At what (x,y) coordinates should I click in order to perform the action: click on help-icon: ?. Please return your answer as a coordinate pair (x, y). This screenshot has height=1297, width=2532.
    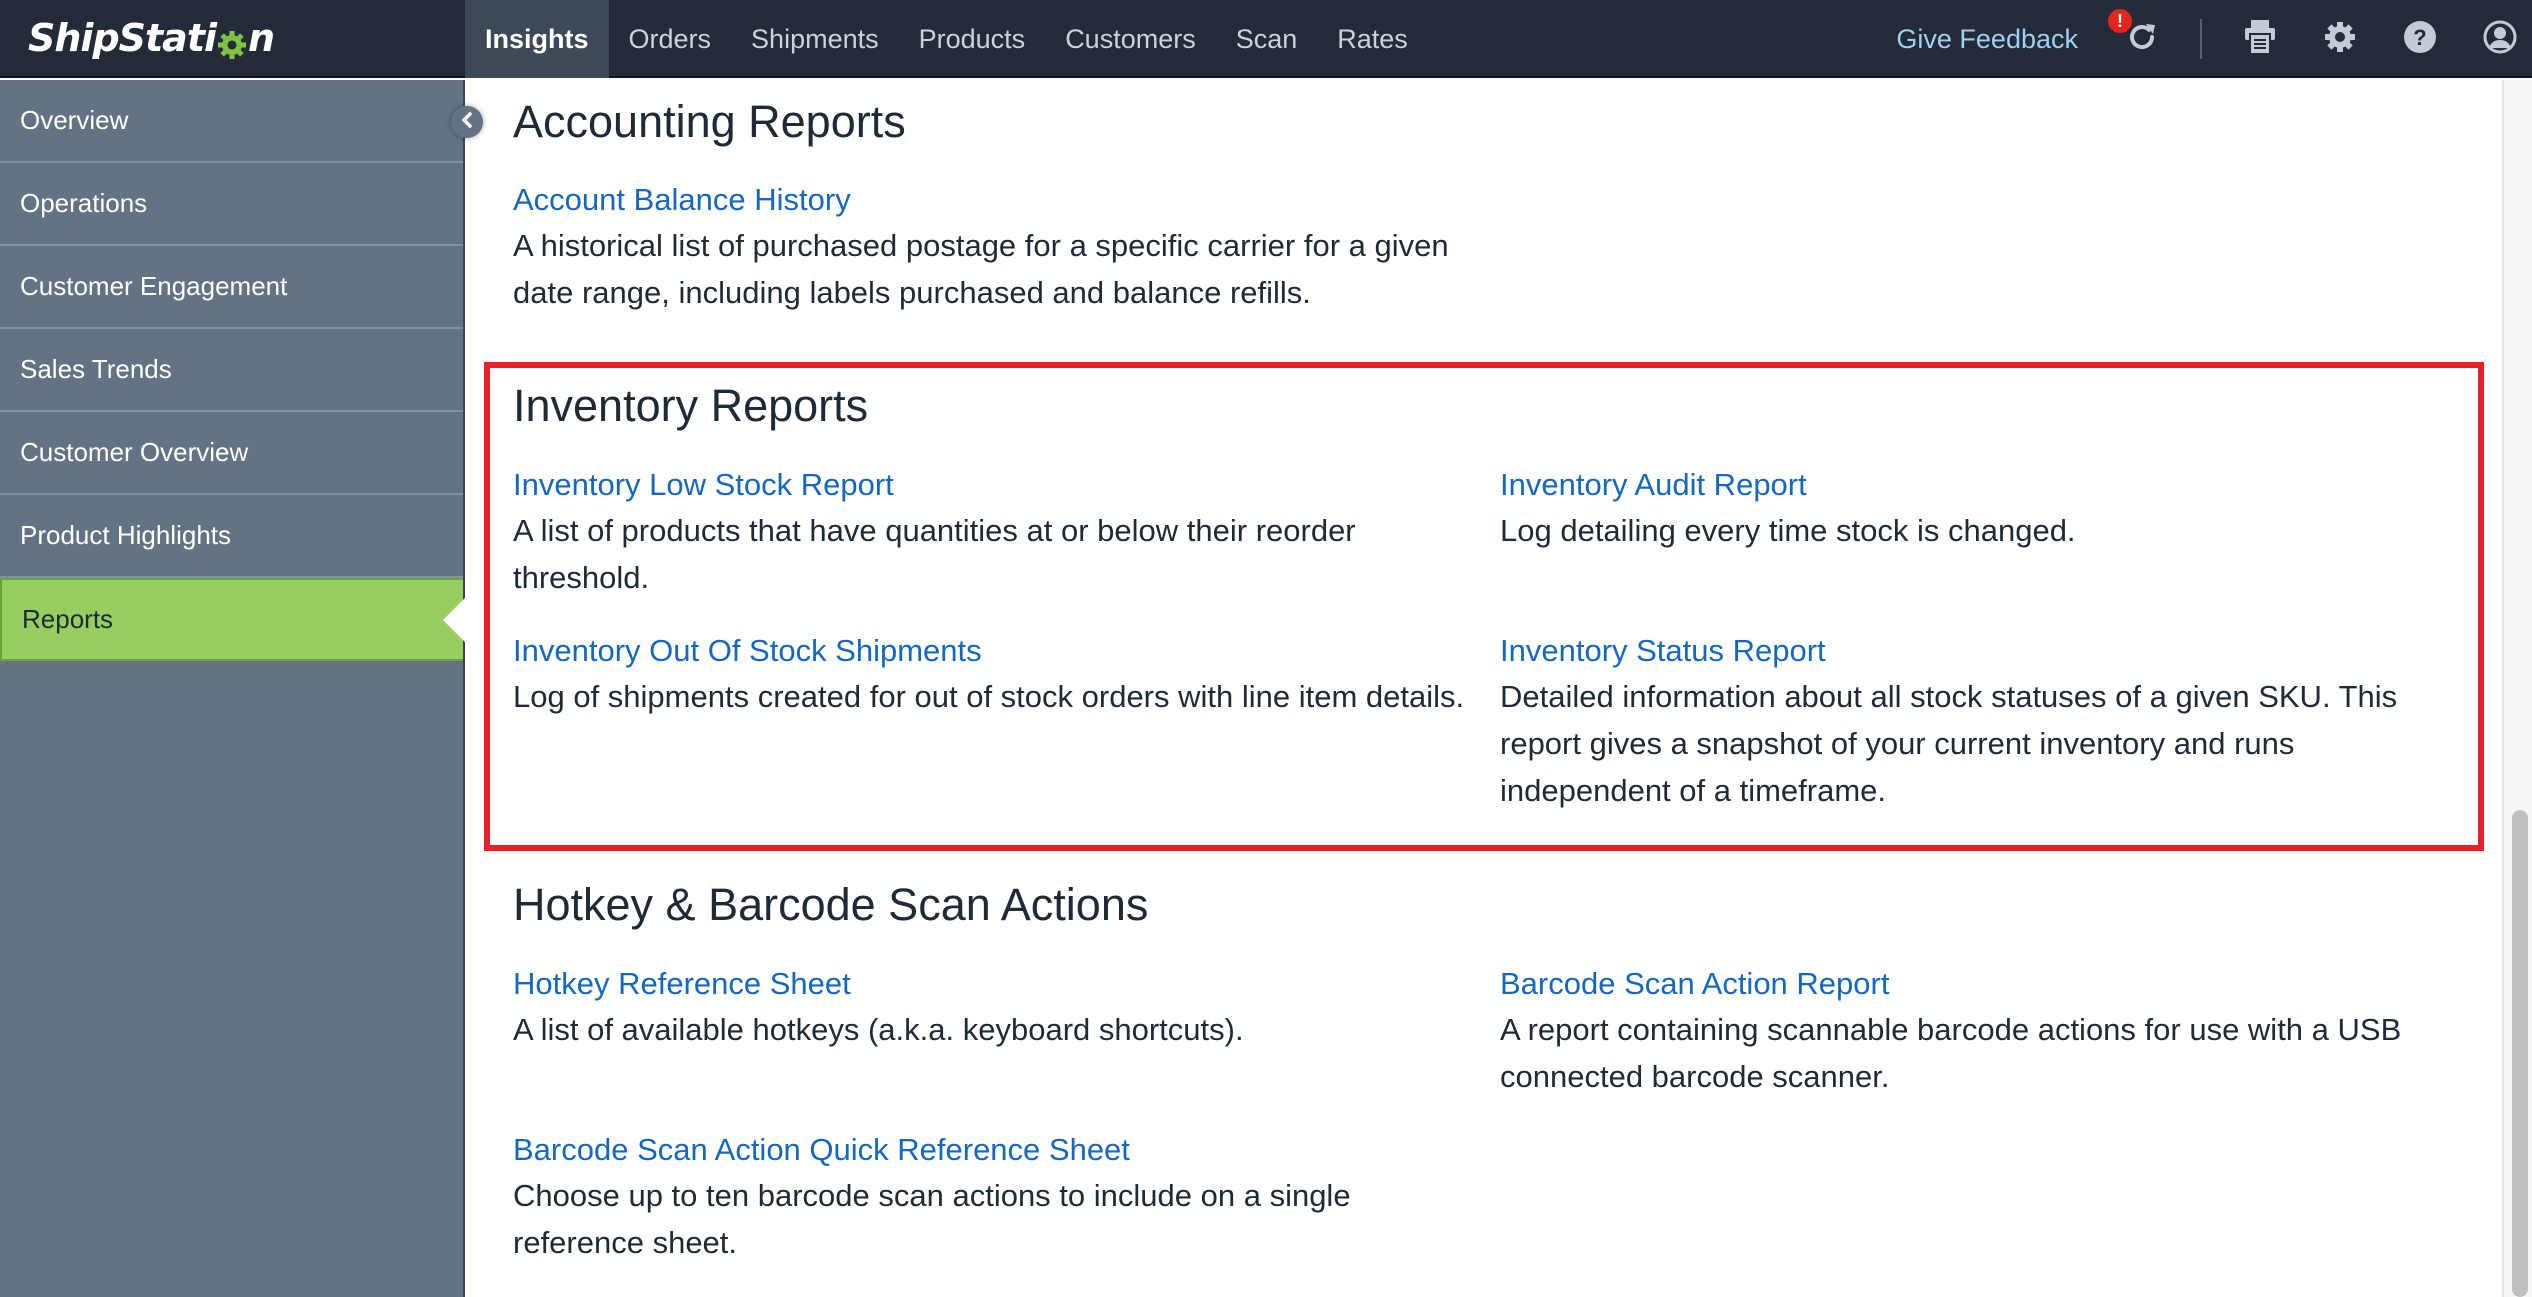
    Looking at the image, I should click on (2420, 39).